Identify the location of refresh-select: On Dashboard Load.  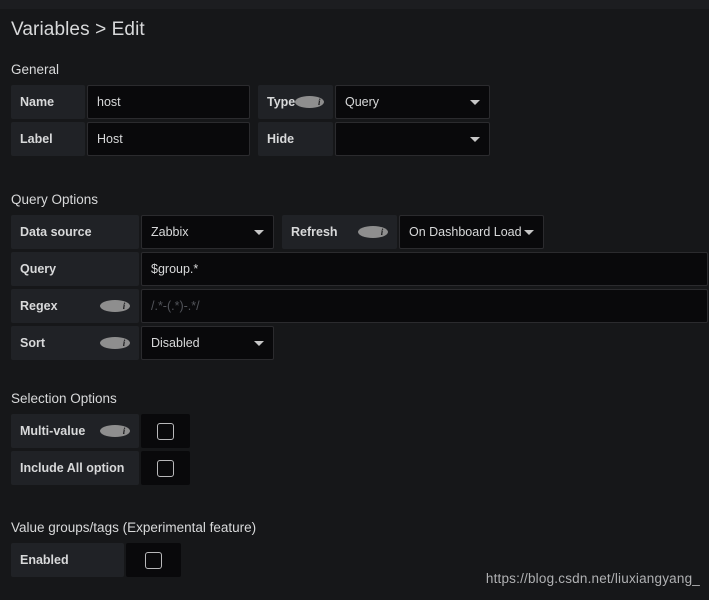
(471, 232).